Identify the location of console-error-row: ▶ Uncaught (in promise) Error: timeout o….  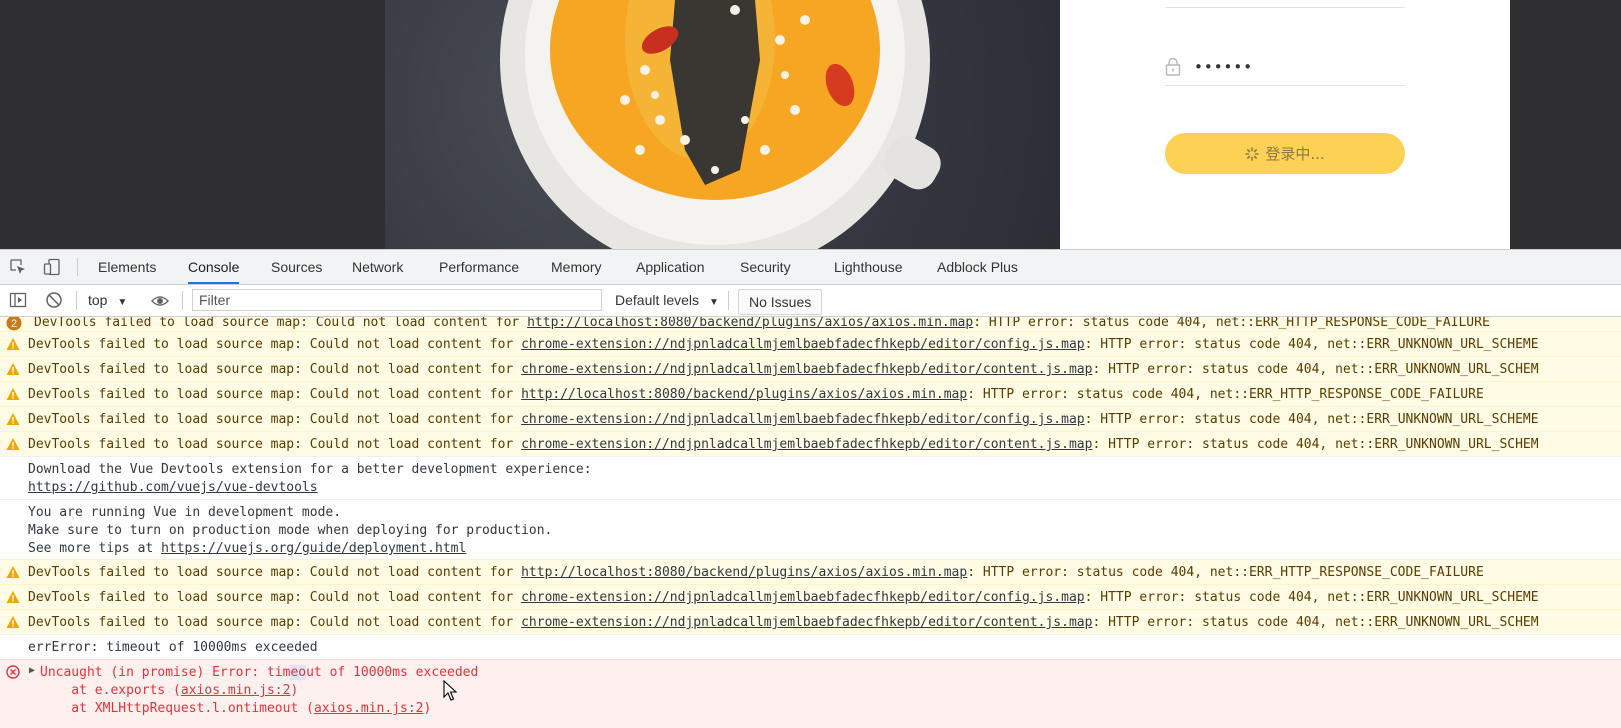
(810, 693).